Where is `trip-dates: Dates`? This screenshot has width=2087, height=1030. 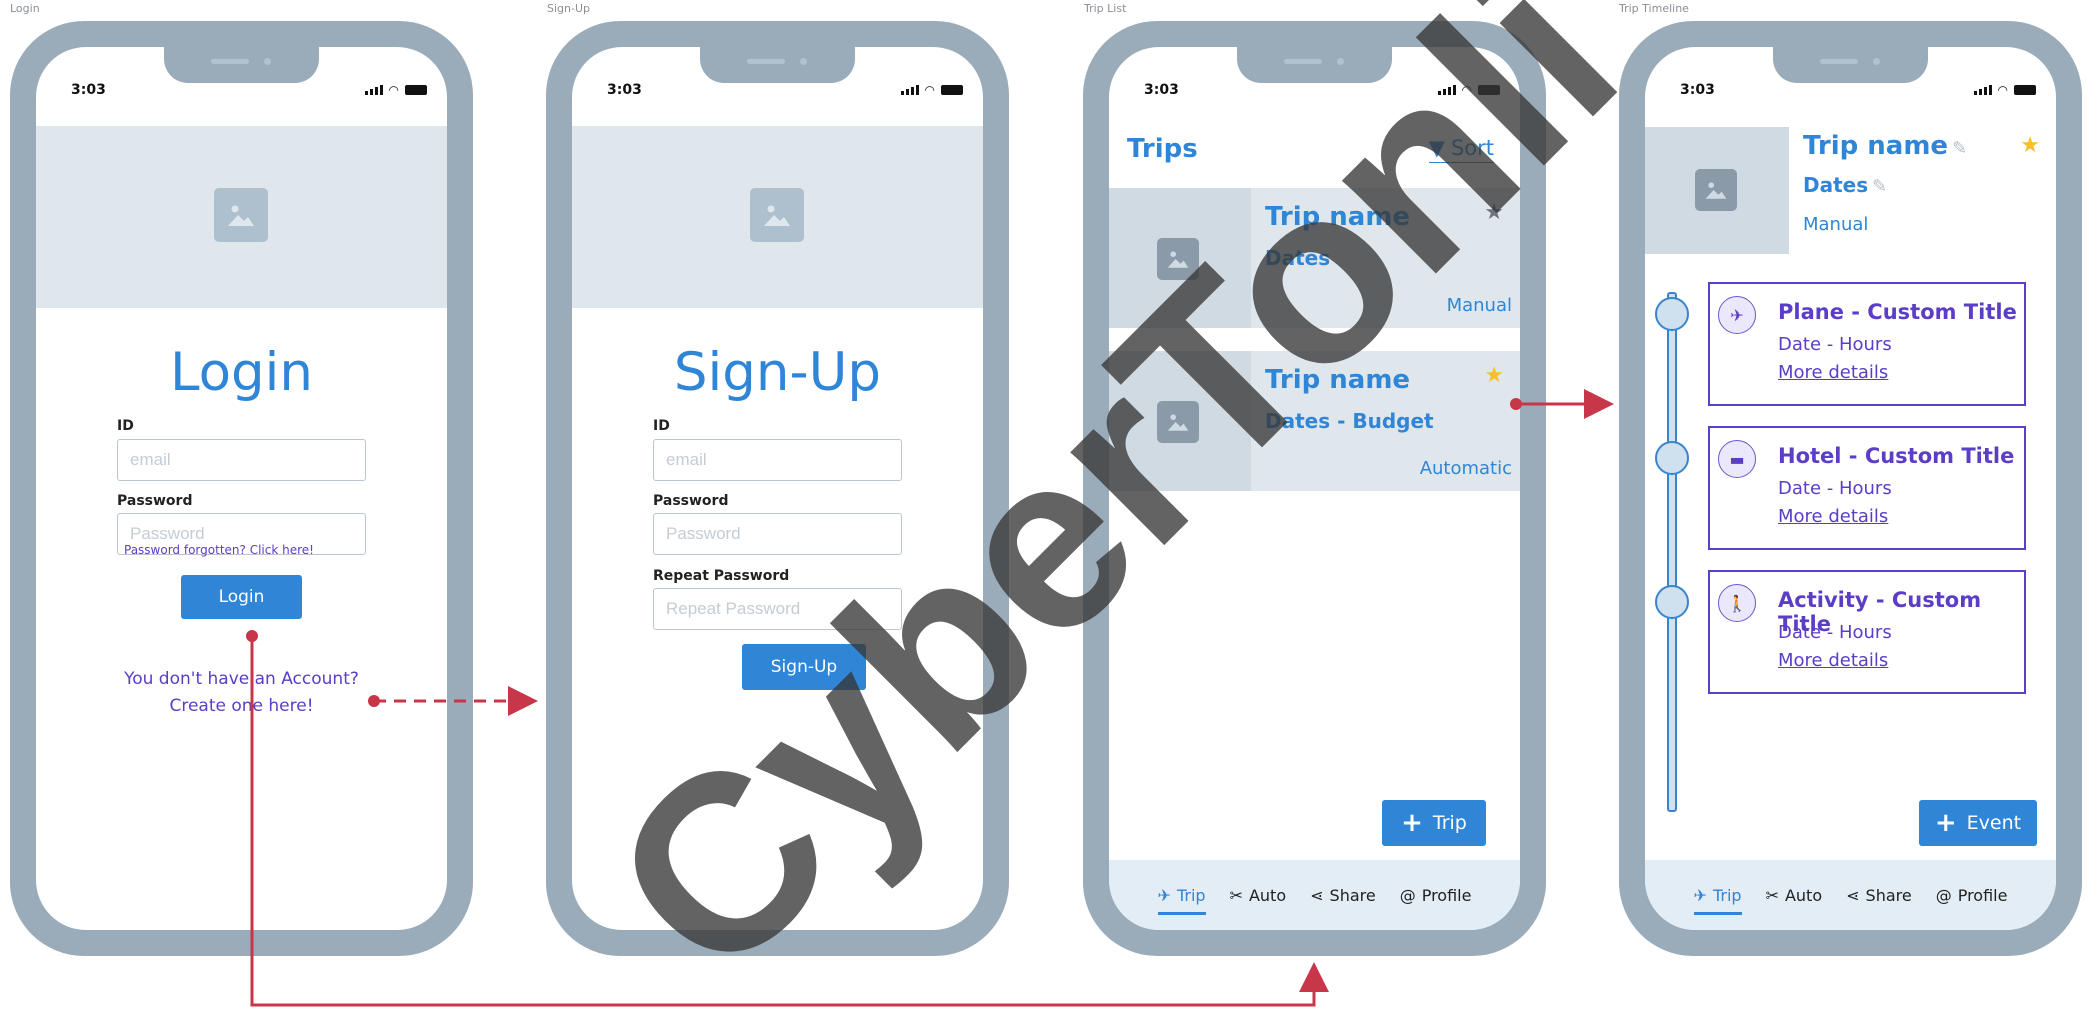
trip-dates: Dates is located at coordinates (1298, 258).